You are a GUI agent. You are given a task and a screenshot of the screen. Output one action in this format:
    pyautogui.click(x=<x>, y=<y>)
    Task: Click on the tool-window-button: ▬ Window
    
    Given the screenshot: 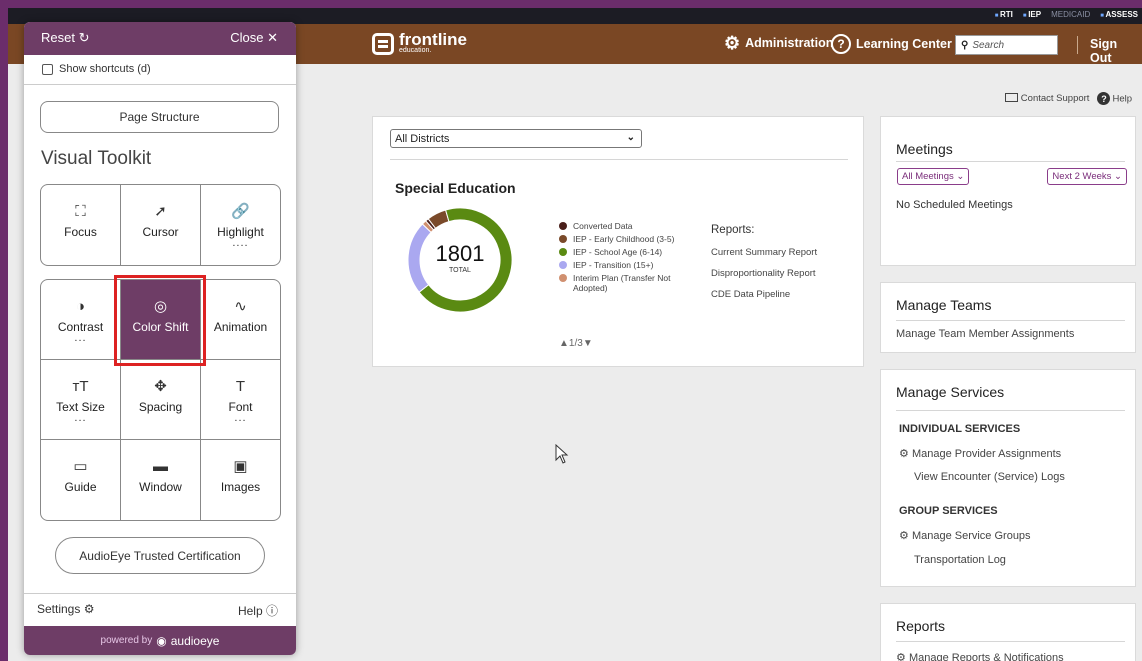 What is the action you would take?
    pyautogui.click(x=161, y=480)
    